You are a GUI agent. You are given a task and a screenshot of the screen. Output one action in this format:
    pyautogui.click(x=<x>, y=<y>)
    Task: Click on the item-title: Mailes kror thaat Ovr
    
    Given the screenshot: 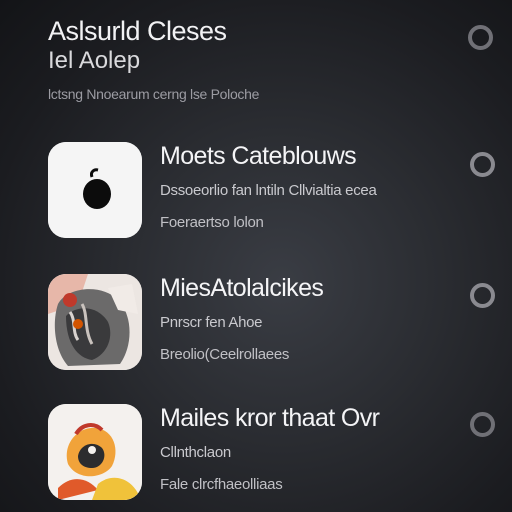 What is the action you would take?
    pyautogui.click(x=270, y=418)
    